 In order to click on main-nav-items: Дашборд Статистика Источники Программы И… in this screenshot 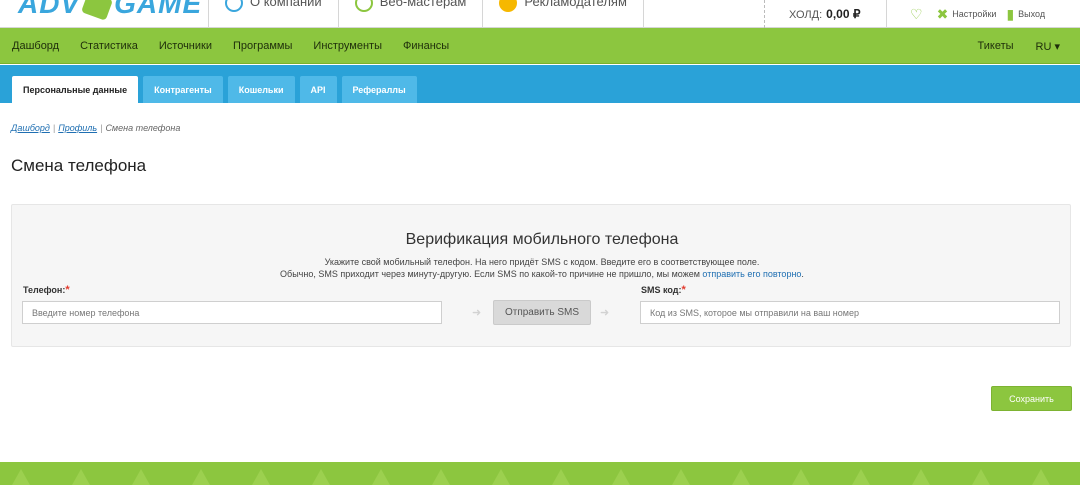, I will do `click(241, 46)`.